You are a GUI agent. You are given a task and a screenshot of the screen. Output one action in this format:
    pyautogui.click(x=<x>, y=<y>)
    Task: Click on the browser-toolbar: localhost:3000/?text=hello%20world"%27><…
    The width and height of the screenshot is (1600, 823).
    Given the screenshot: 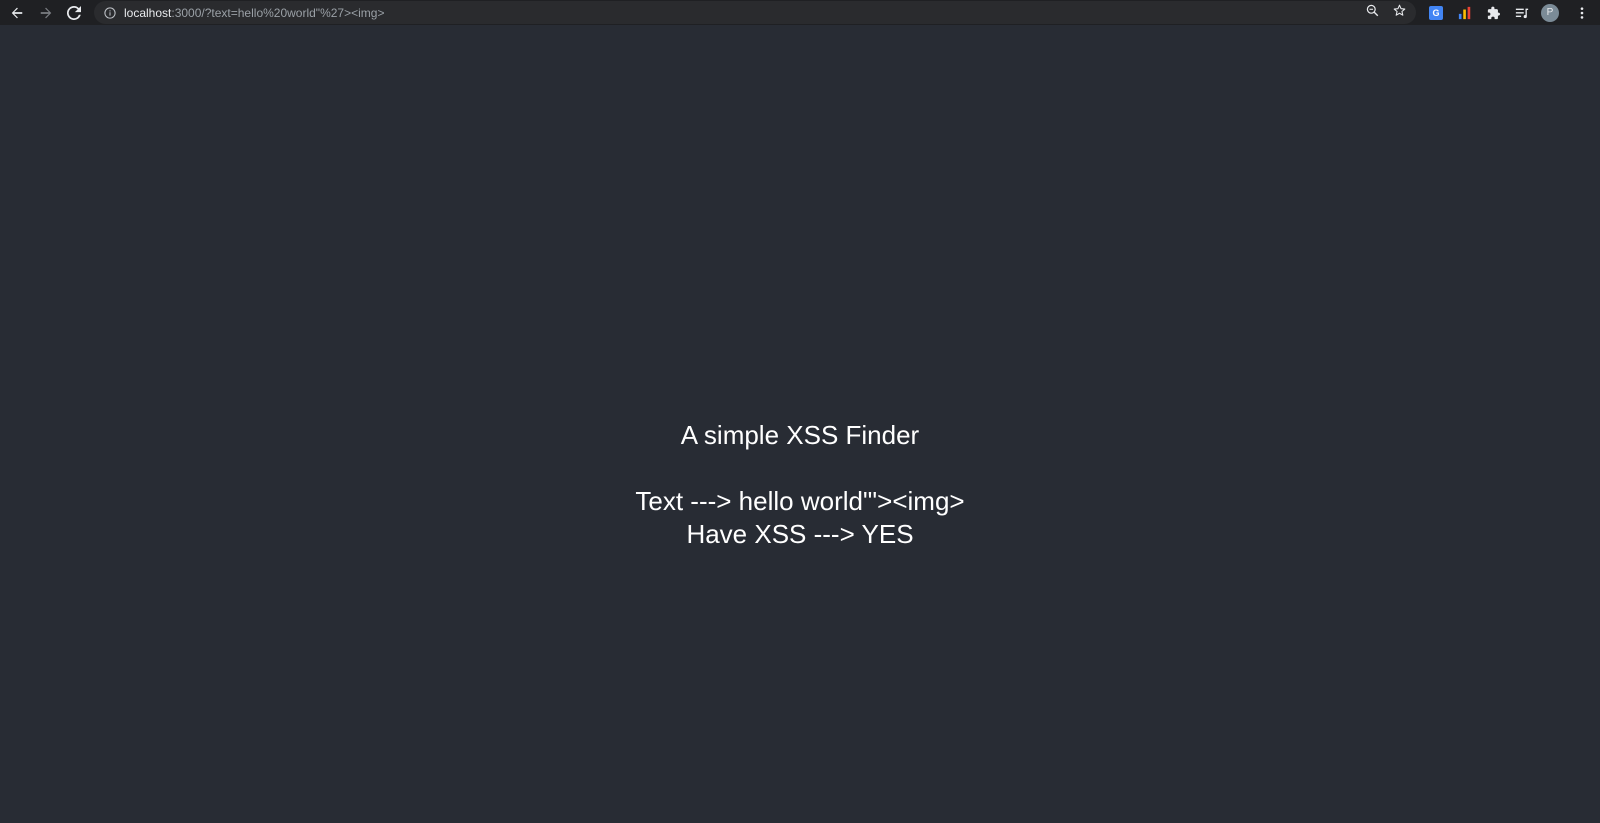 What is the action you would take?
    pyautogui.click(x=800, y=12)
    